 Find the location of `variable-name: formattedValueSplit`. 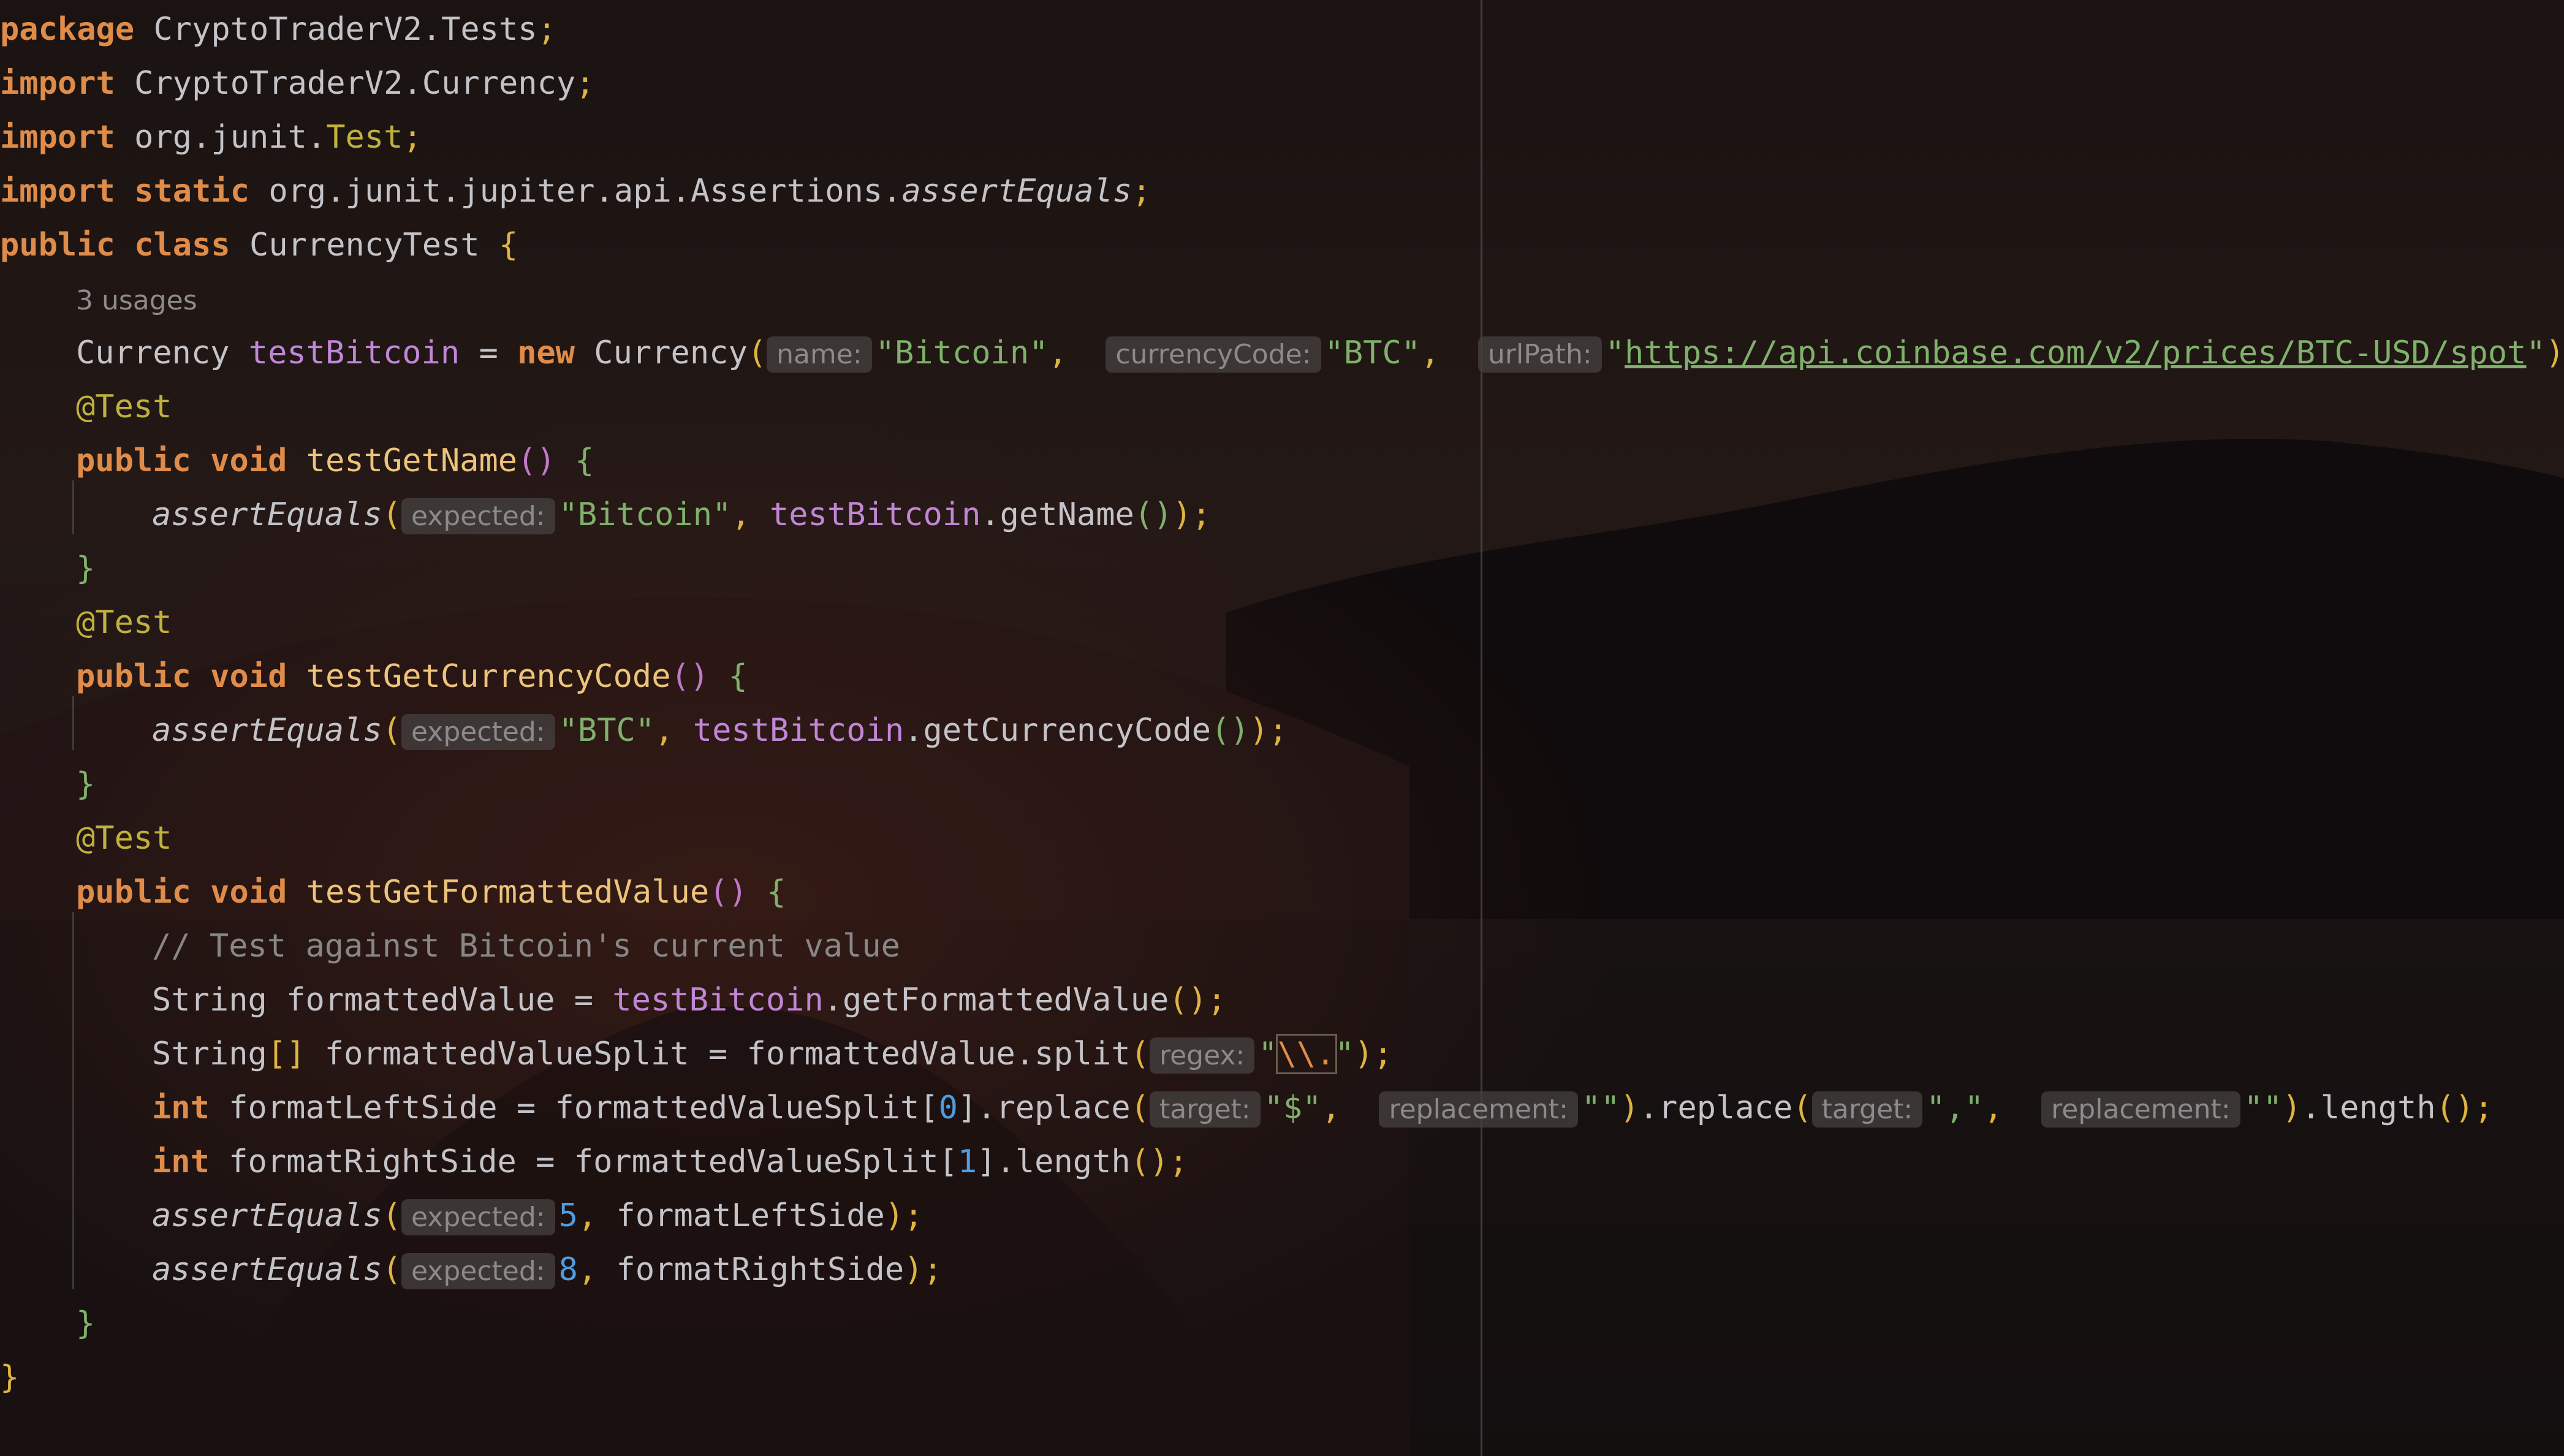

variable-name: formattedValueSplit is located at coordinates (506, 1054).